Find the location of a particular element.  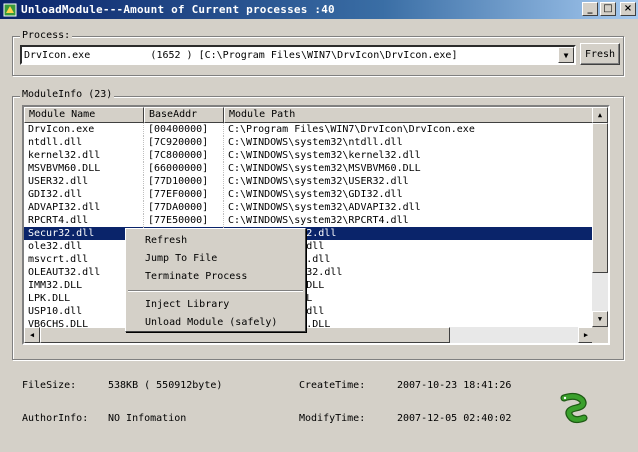

scroll-corner is located at coordinates (600, 335).